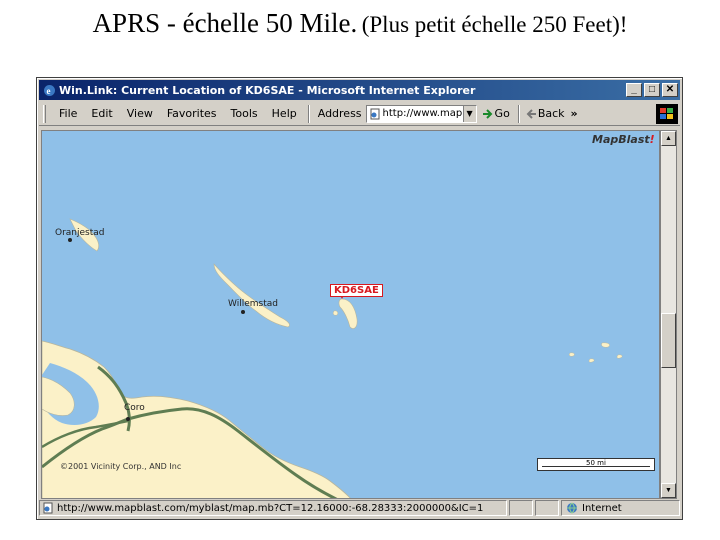 This screenshot has width=720, height=540. I want to click on menu-tools: Tools, so click(244, 113).